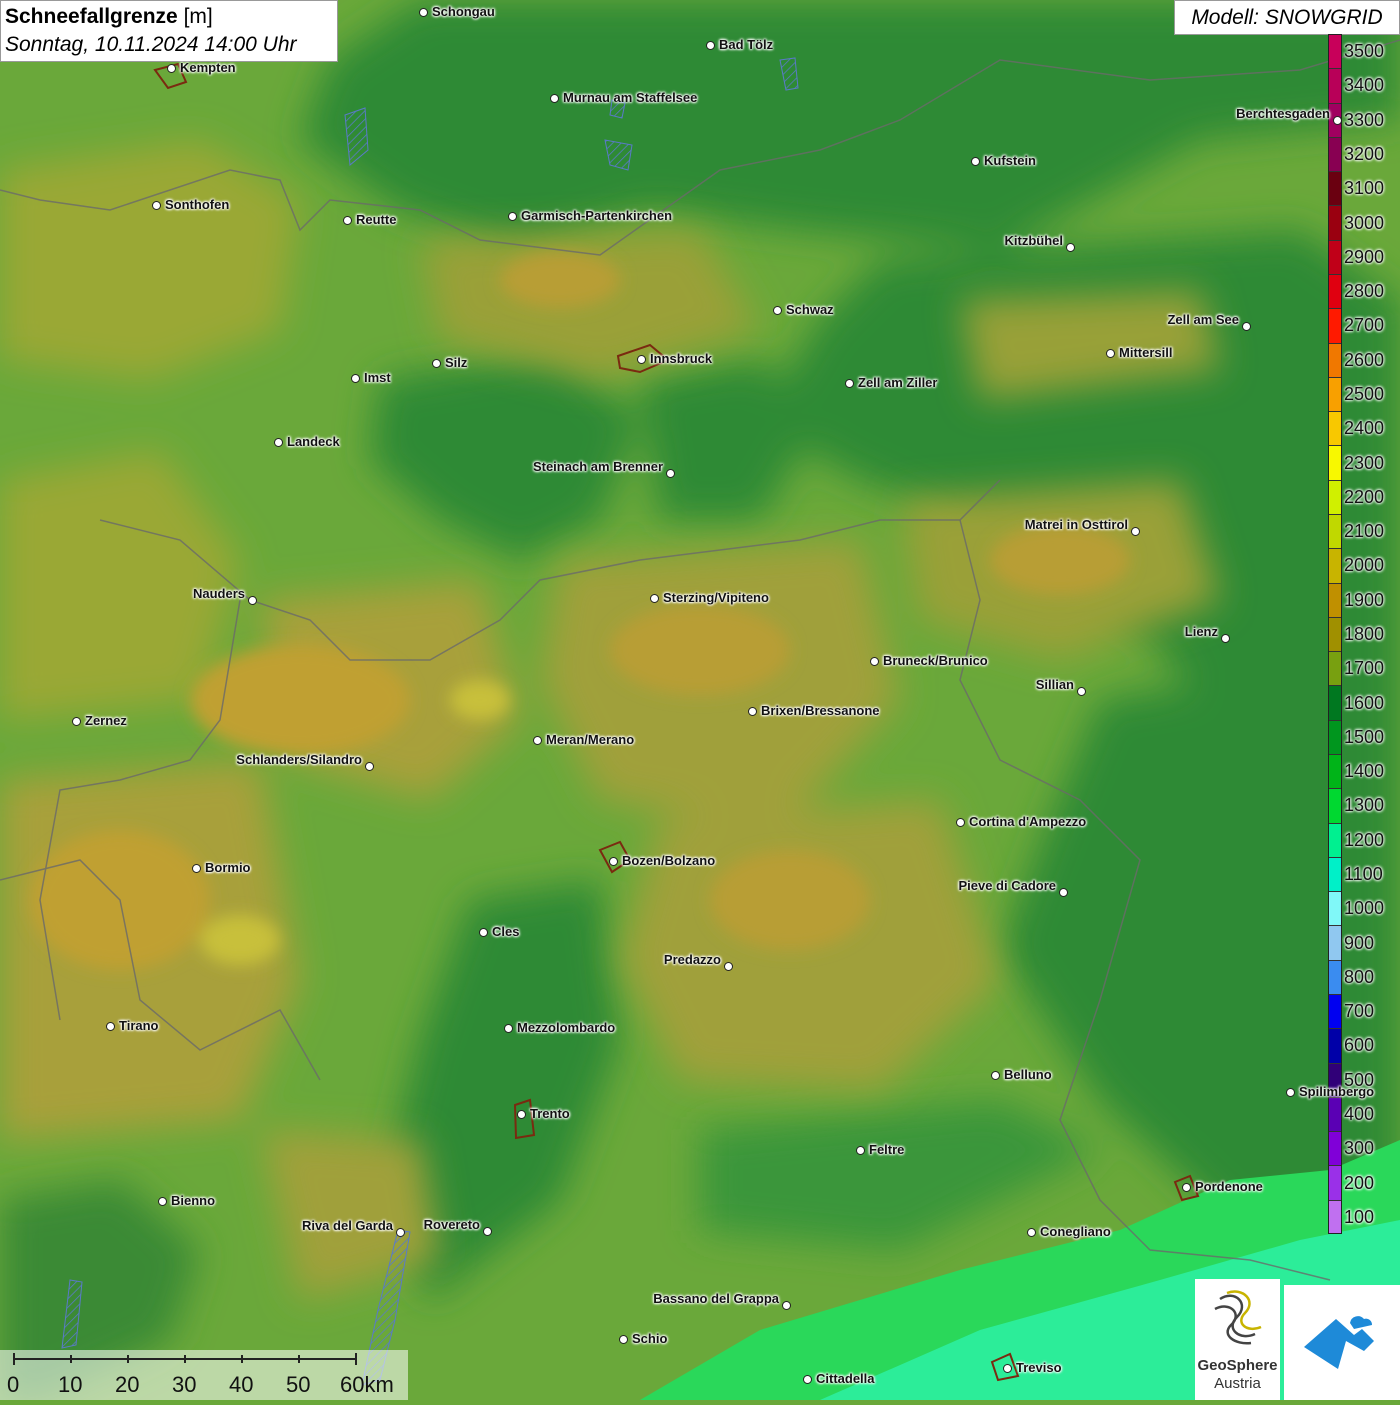  What do you see at coordinates (746, 44) in the screenshot?
I see `city-label: Bad Tölz` at bounding box center [746, 44].